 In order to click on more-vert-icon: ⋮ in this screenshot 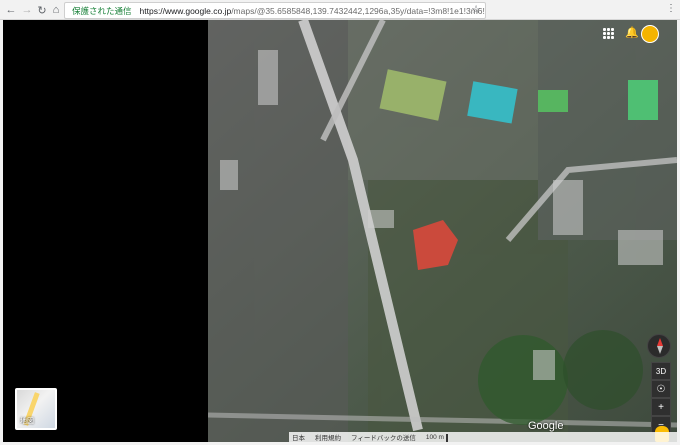, I will do `click(671, 8)`.